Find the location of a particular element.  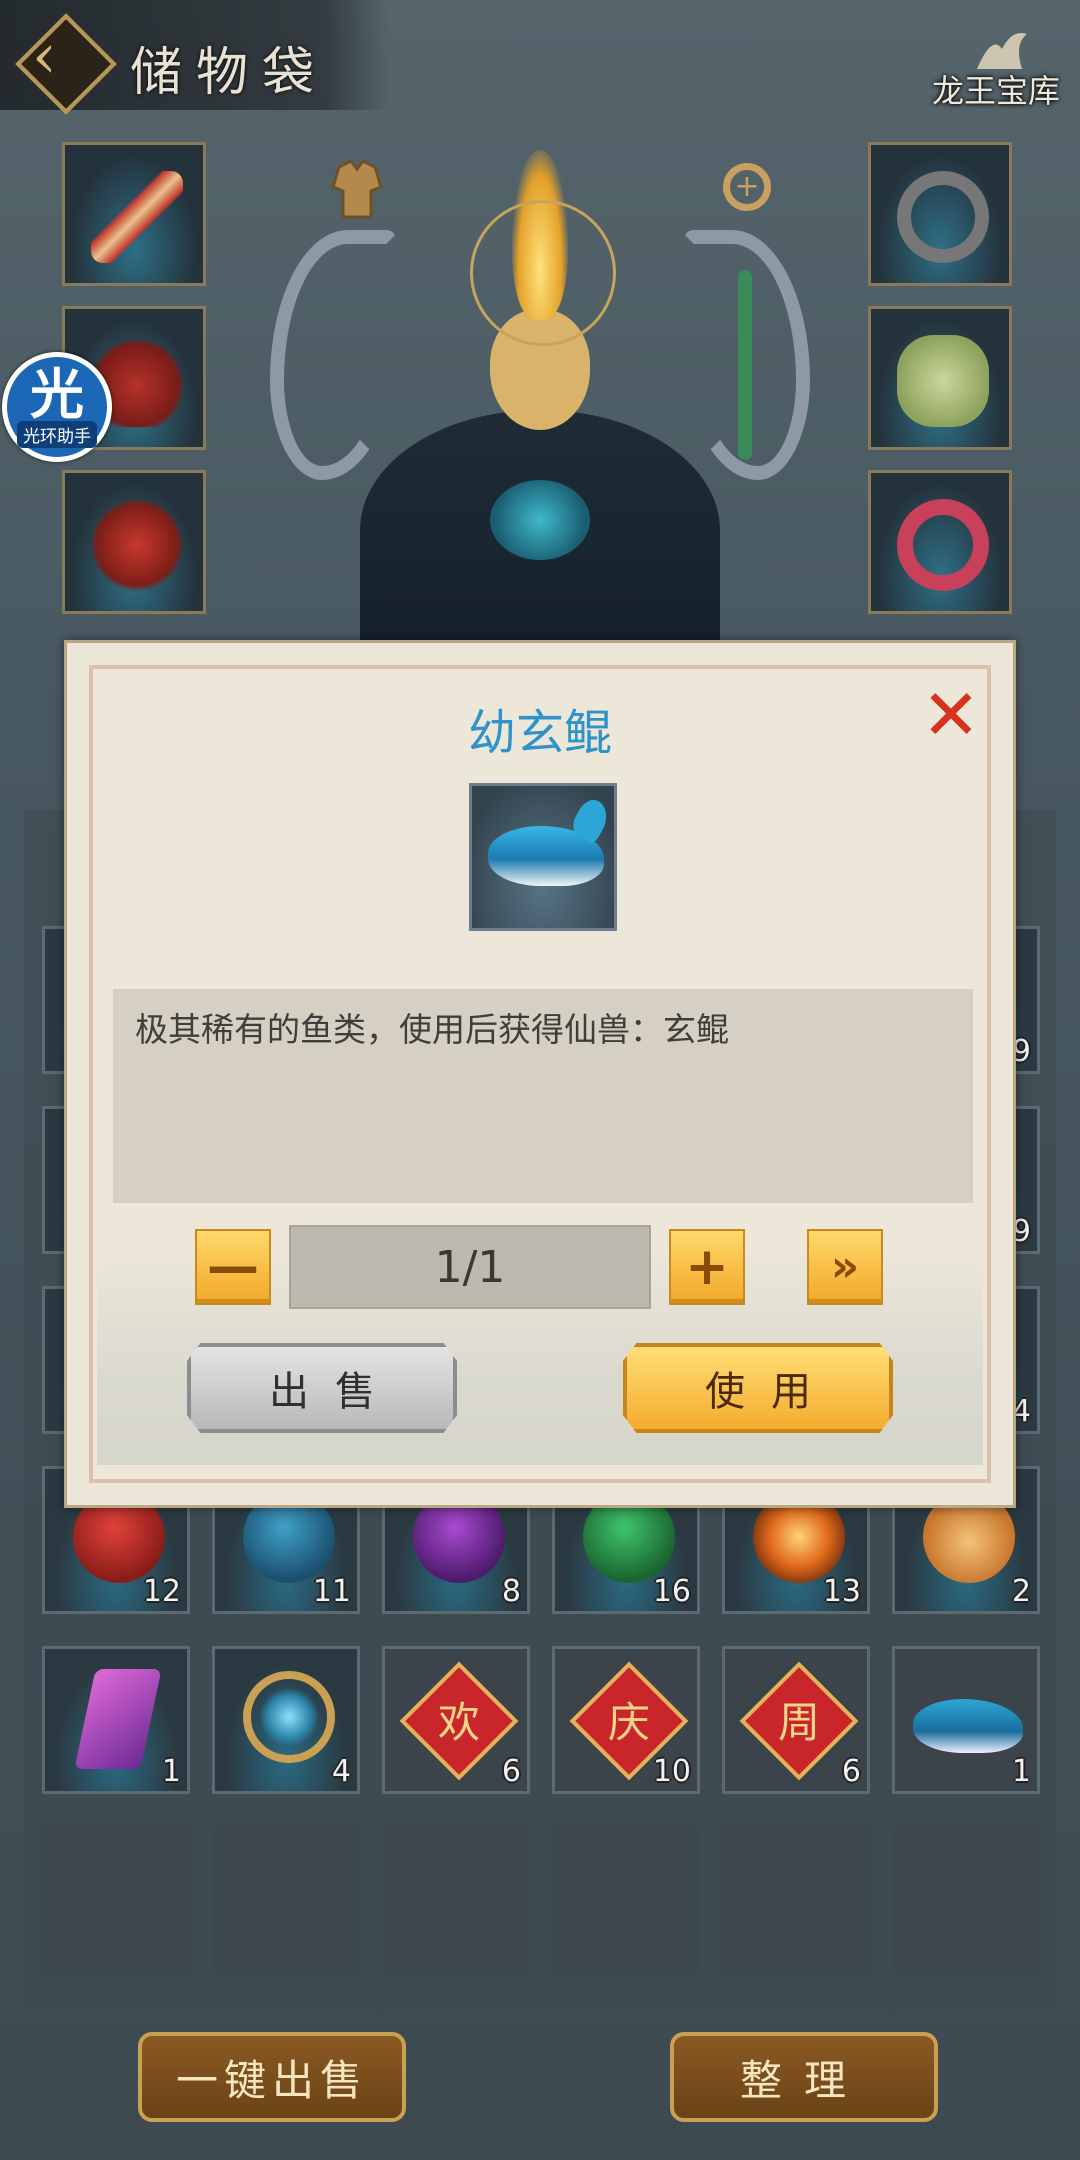

item-description-box: 极其稀有的鱼类，使用后获得仙兽：玄鲲 is located at coordinates (543, 1096).